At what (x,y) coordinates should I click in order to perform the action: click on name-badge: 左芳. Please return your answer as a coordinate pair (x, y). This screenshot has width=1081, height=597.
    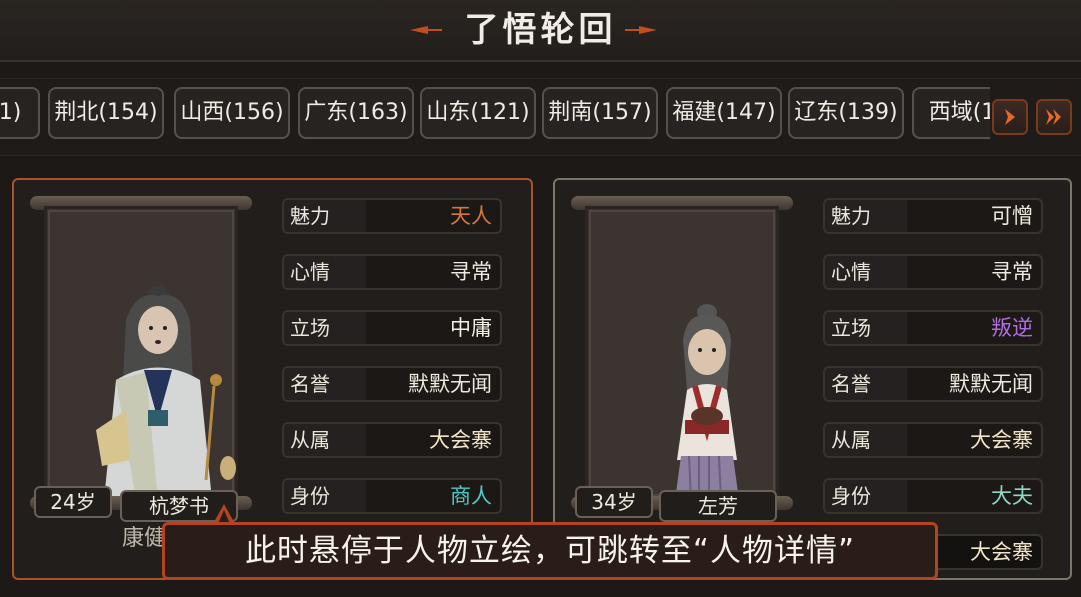
    Looking at the image, I should click on (718, 506).